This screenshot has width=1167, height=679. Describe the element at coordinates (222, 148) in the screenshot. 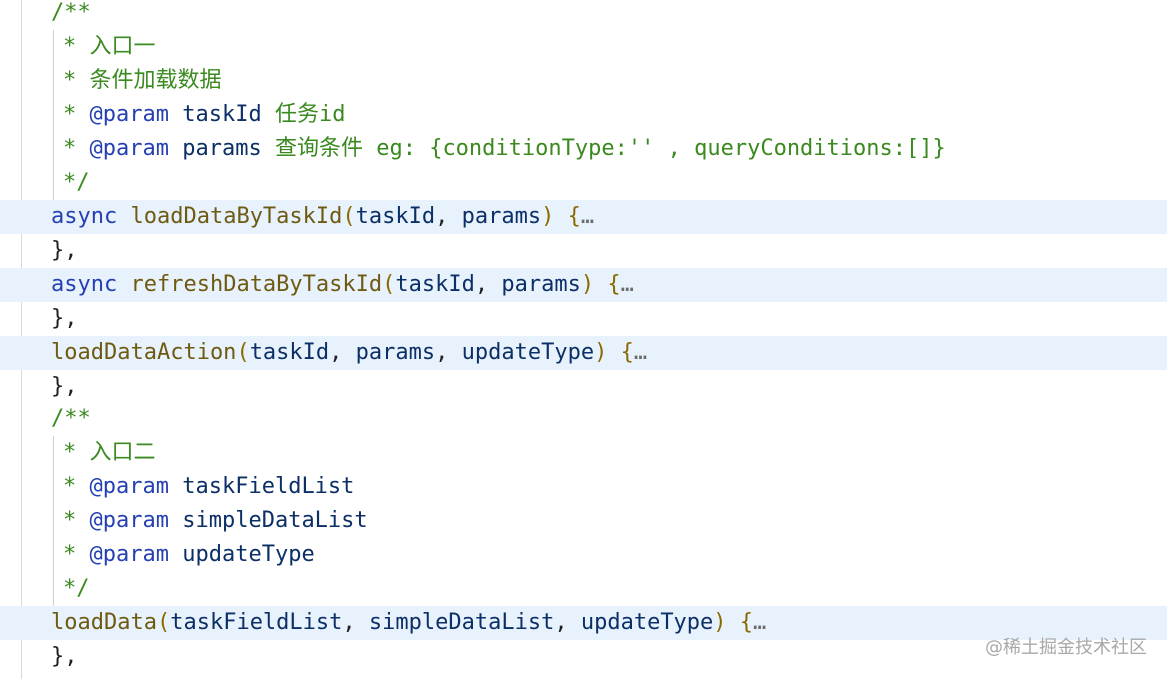

I see `doc-param-name: params` at that location.